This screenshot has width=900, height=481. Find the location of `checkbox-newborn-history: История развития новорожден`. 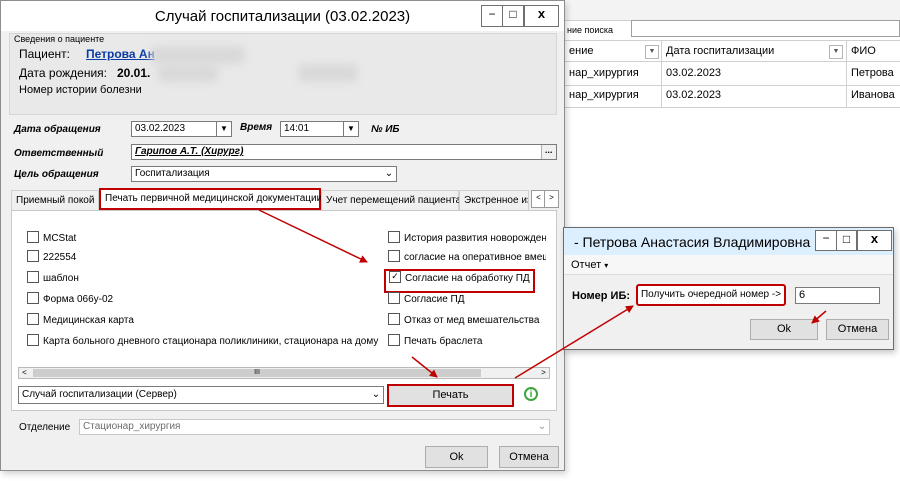

checkbox-newborn-history: История развития новорожден is located at coordinates (467, 239).